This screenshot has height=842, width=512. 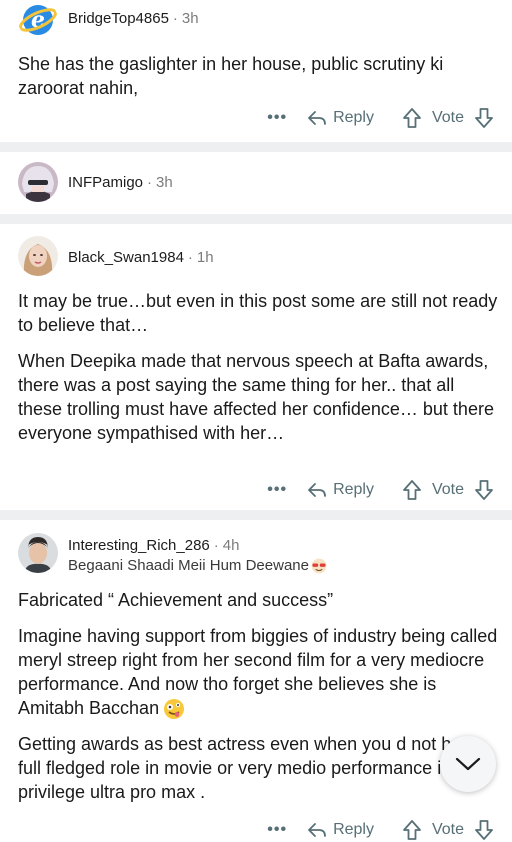 I want to click on avatar: e, so click(x=38, y=20).